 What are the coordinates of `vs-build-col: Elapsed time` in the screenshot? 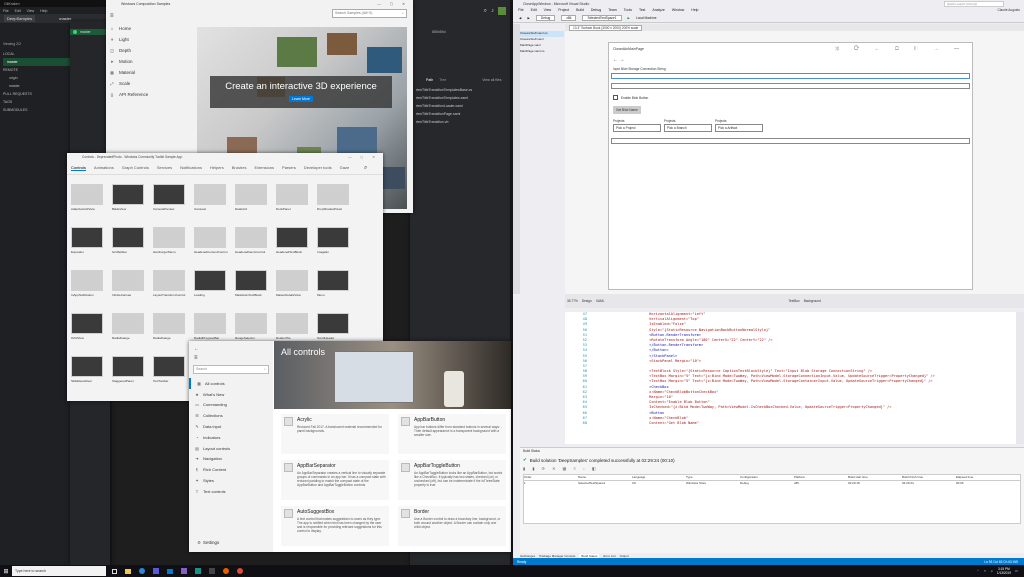 It's located at (983, 477).